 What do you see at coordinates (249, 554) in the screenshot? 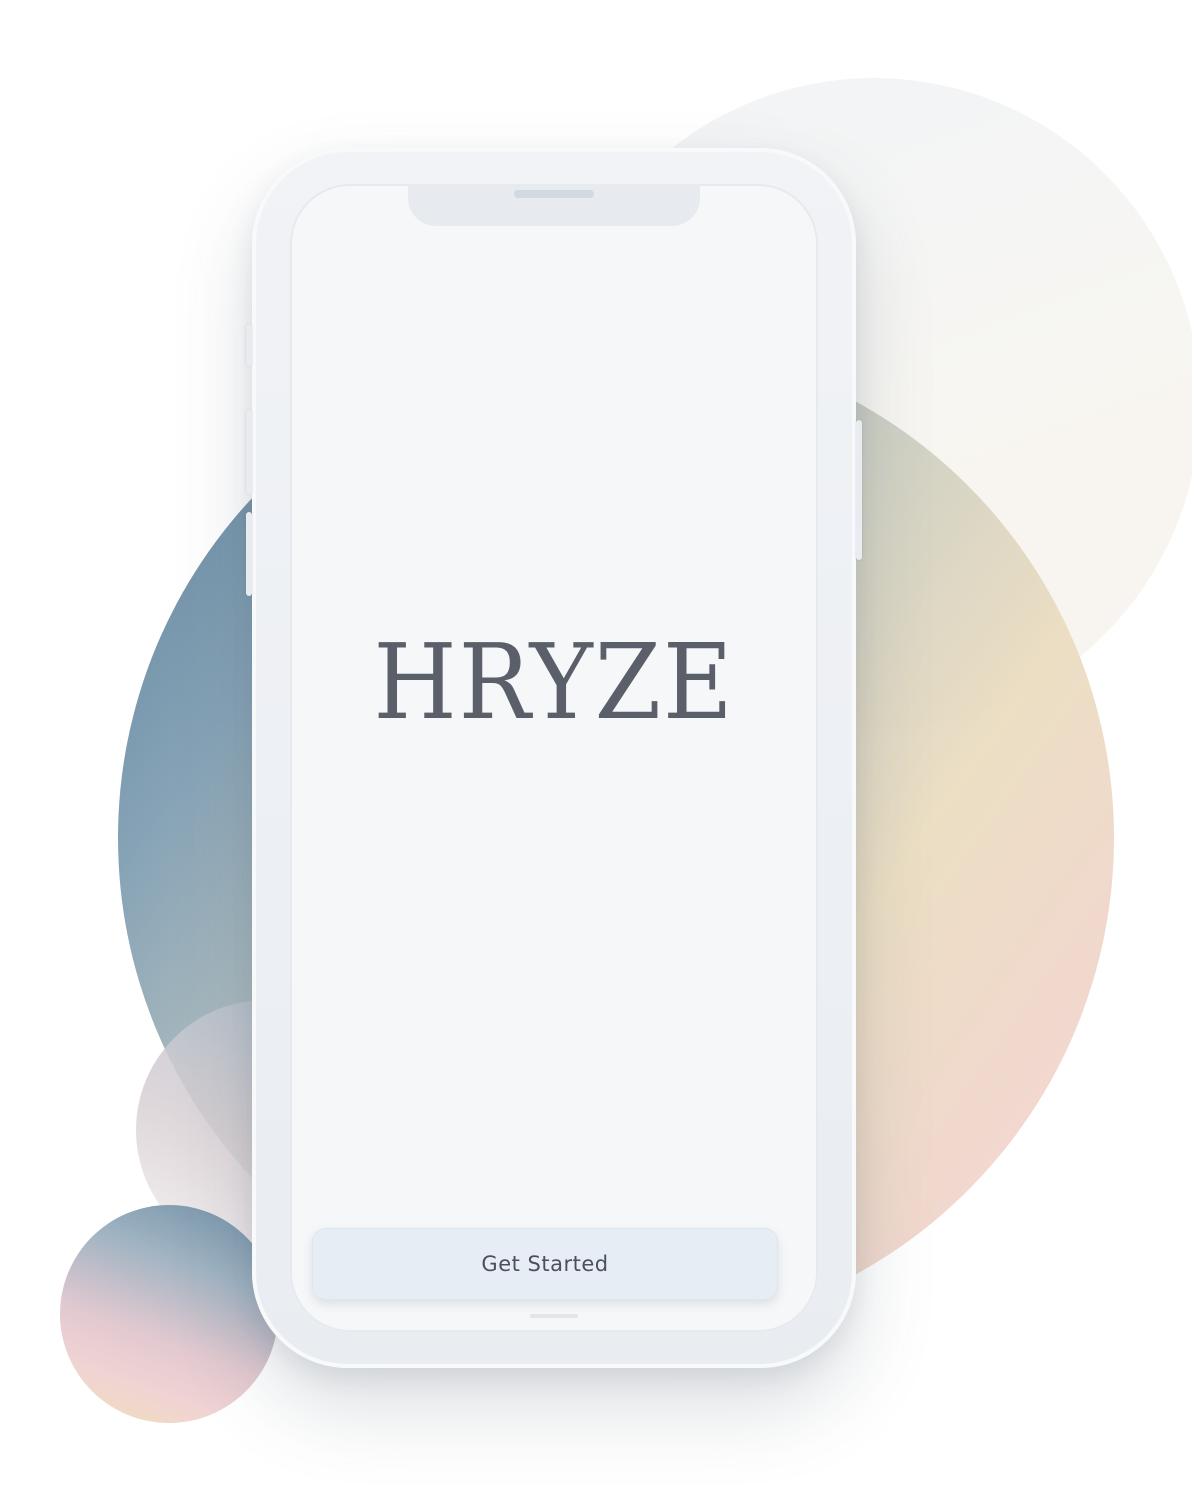
I see `volume-down-button` at bounding box center [249, 554].